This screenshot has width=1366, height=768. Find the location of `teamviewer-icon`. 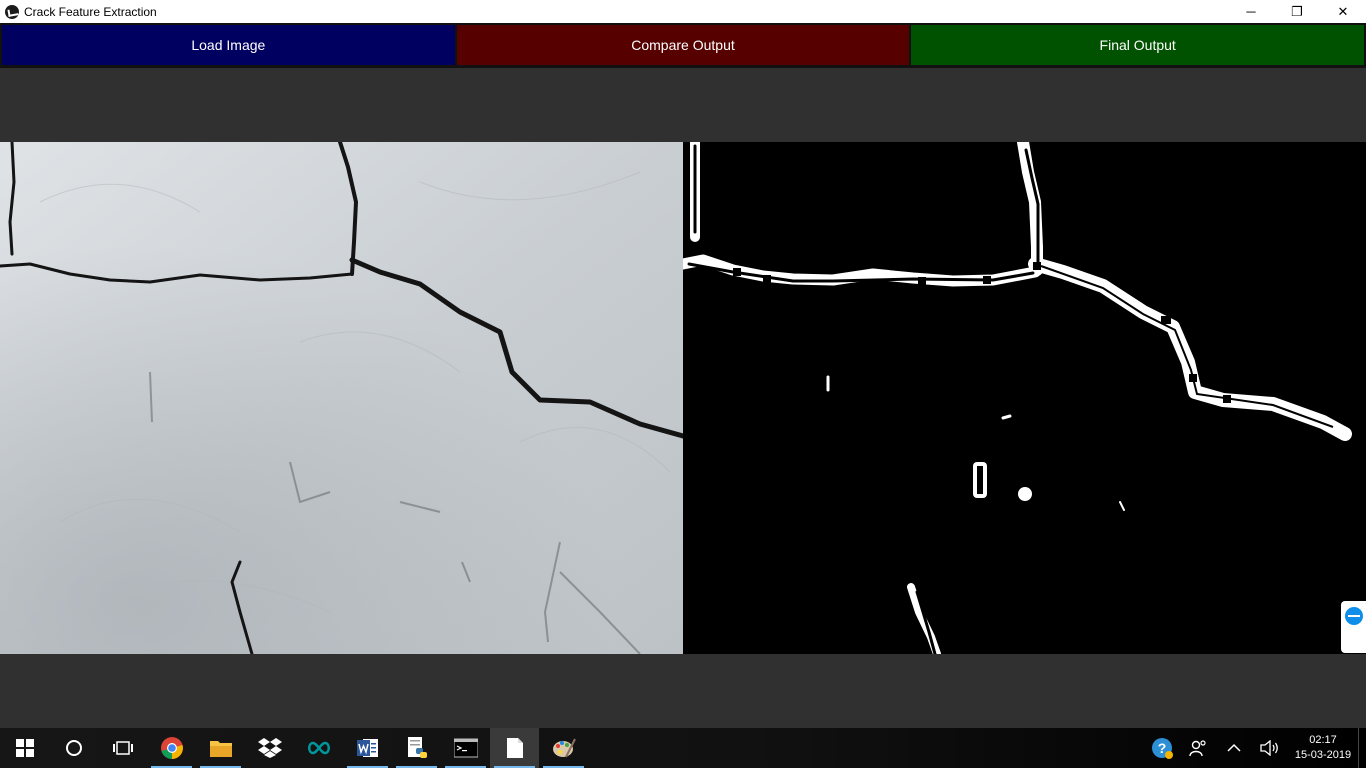

teamviewer-icon is located at coordinates (1353, 616).